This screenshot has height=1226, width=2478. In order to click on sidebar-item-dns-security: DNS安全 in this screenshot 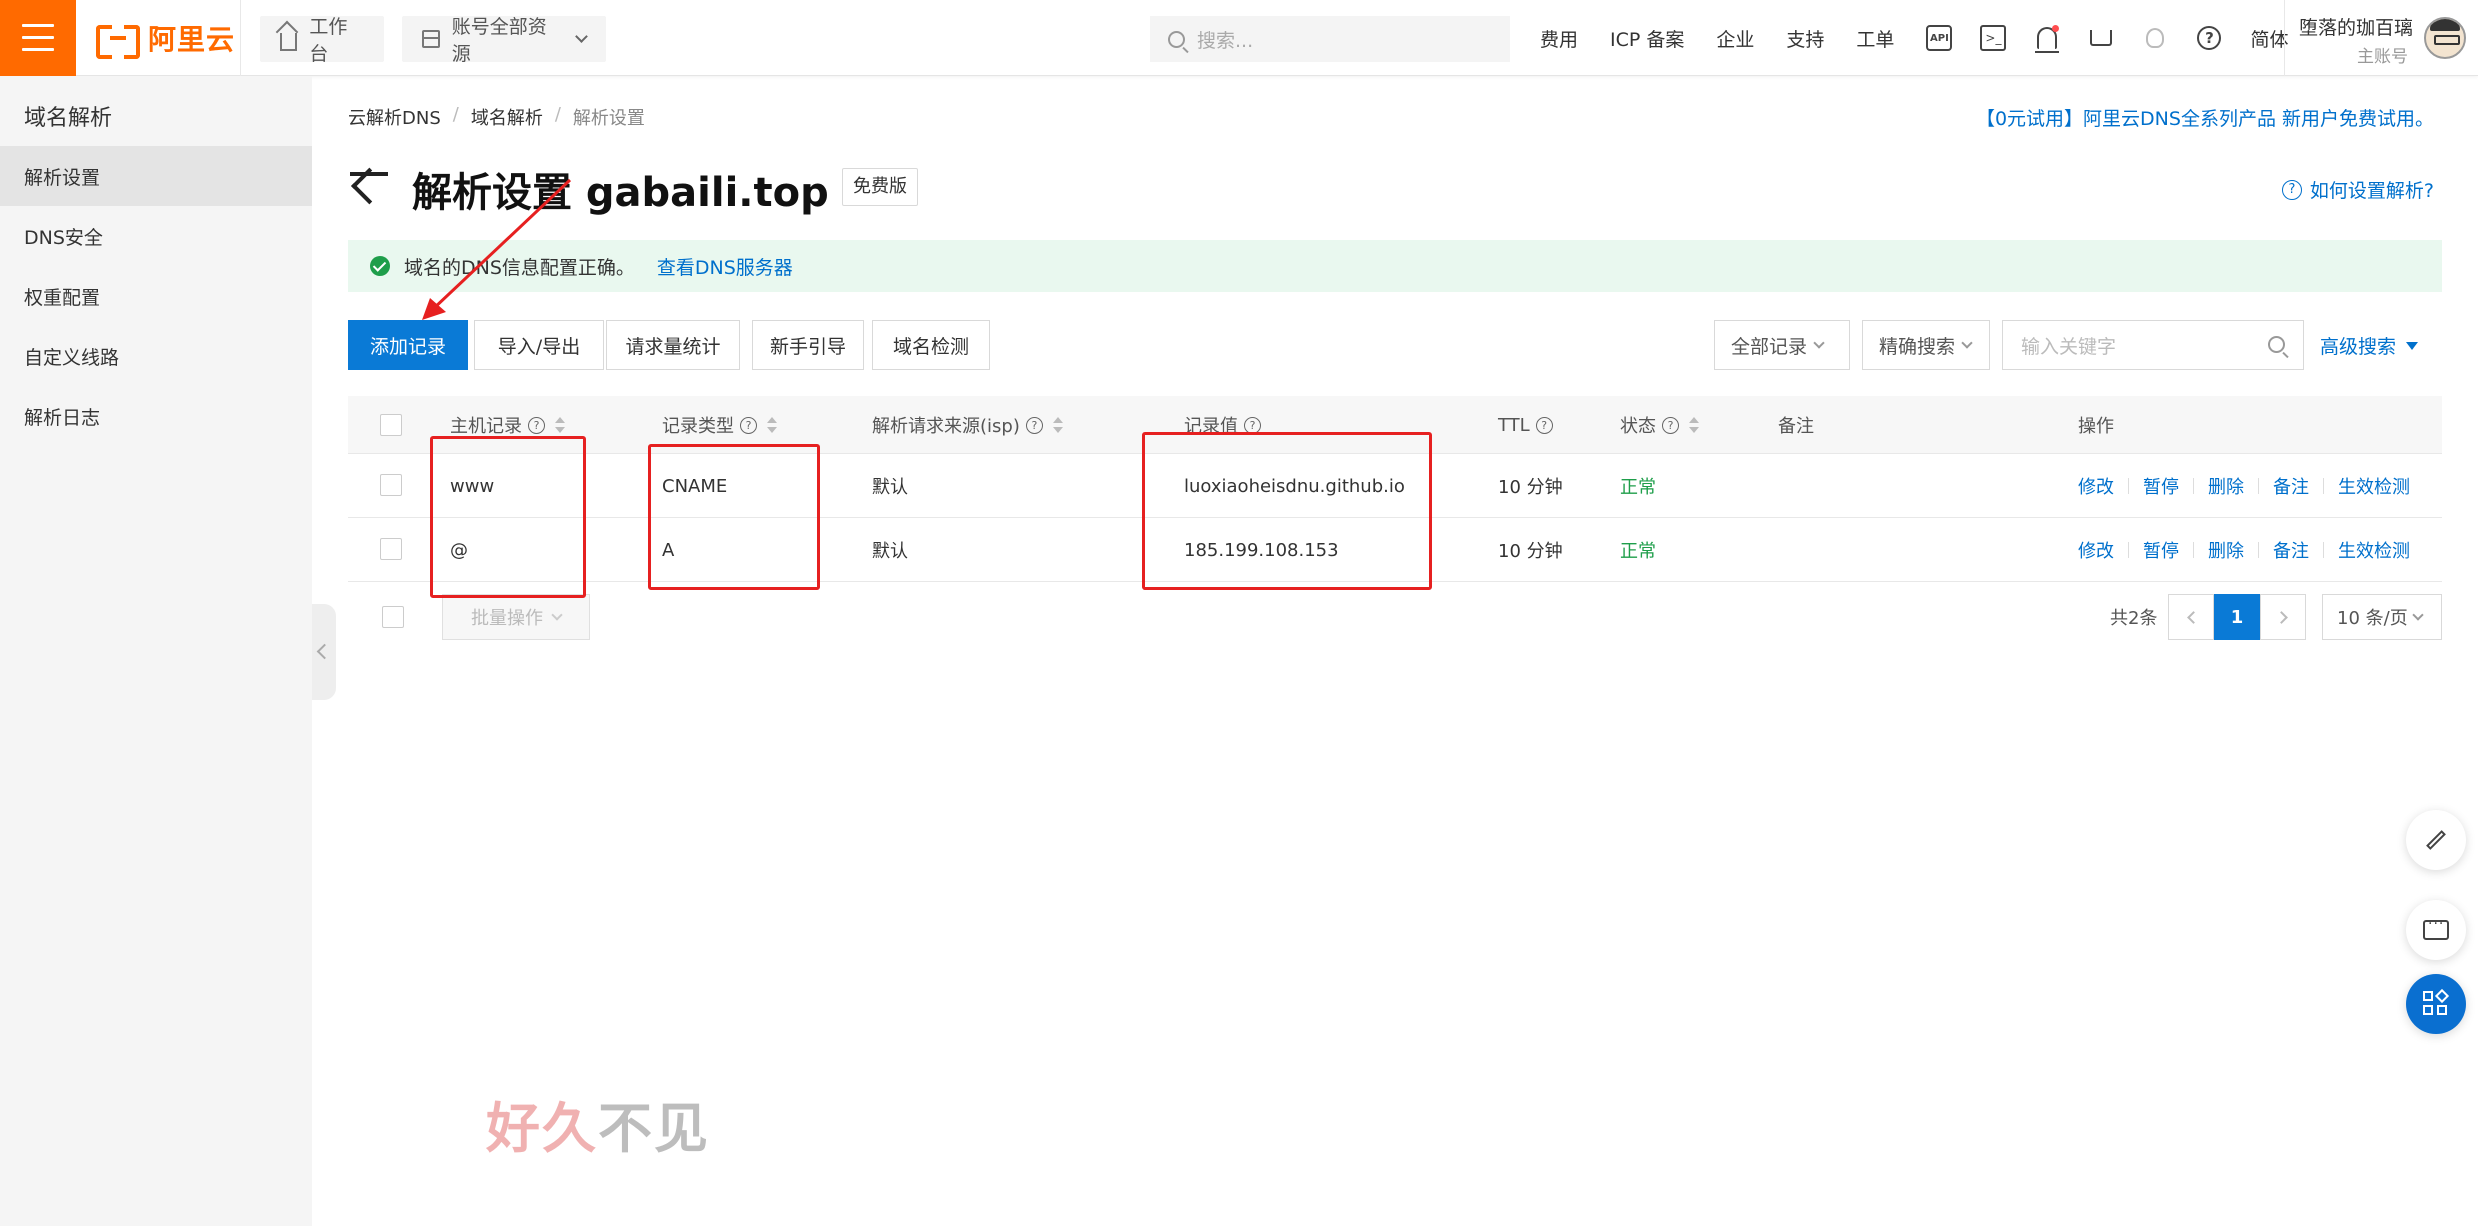, I will do `click(156, 236)`.